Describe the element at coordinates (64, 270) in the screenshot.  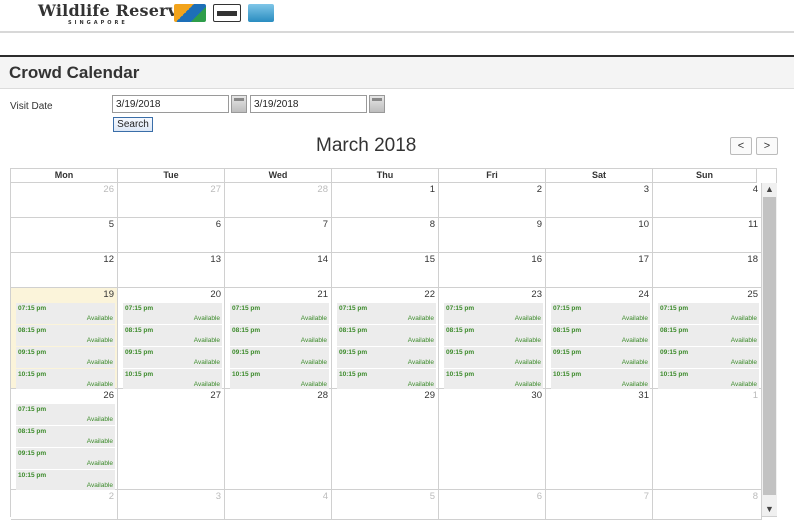
I see `calendar-day-cell: 12` at that location.